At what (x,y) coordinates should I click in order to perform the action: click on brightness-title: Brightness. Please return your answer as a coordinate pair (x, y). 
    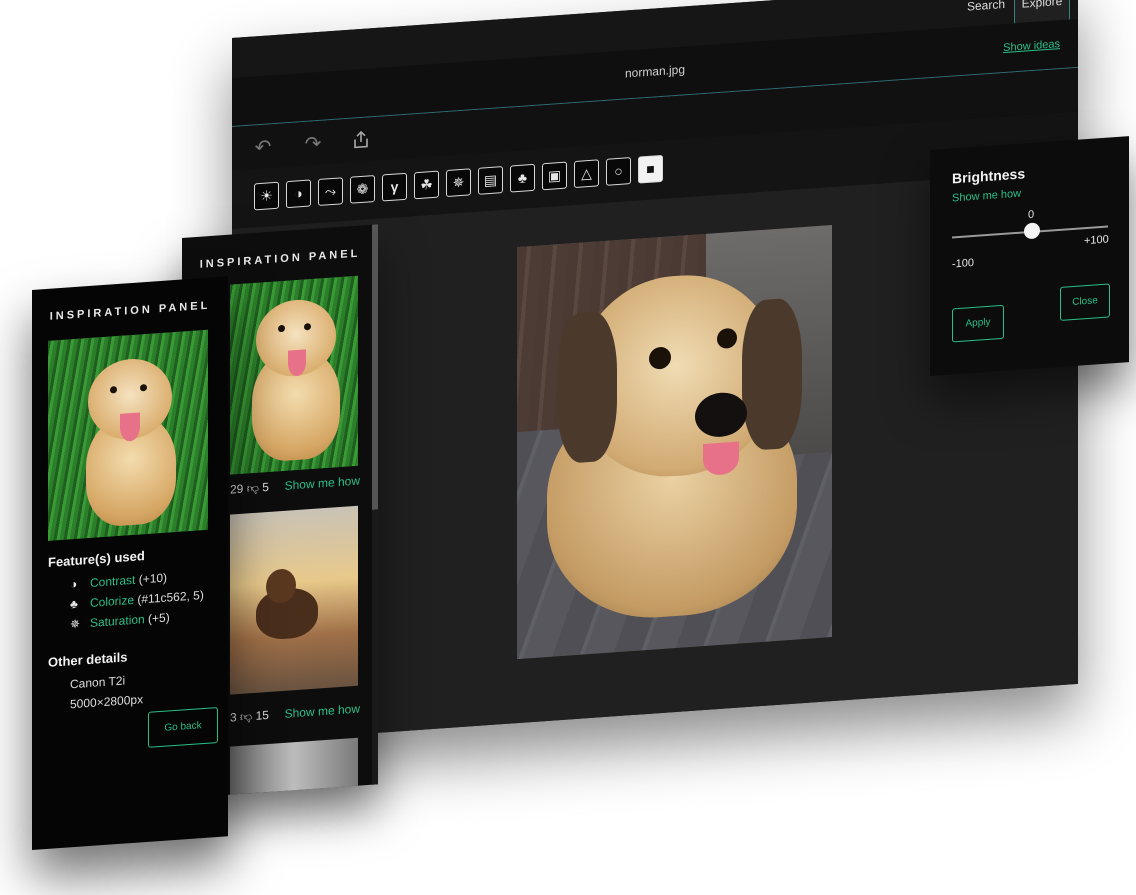
    Looking at the image, I should click on (989, 176).